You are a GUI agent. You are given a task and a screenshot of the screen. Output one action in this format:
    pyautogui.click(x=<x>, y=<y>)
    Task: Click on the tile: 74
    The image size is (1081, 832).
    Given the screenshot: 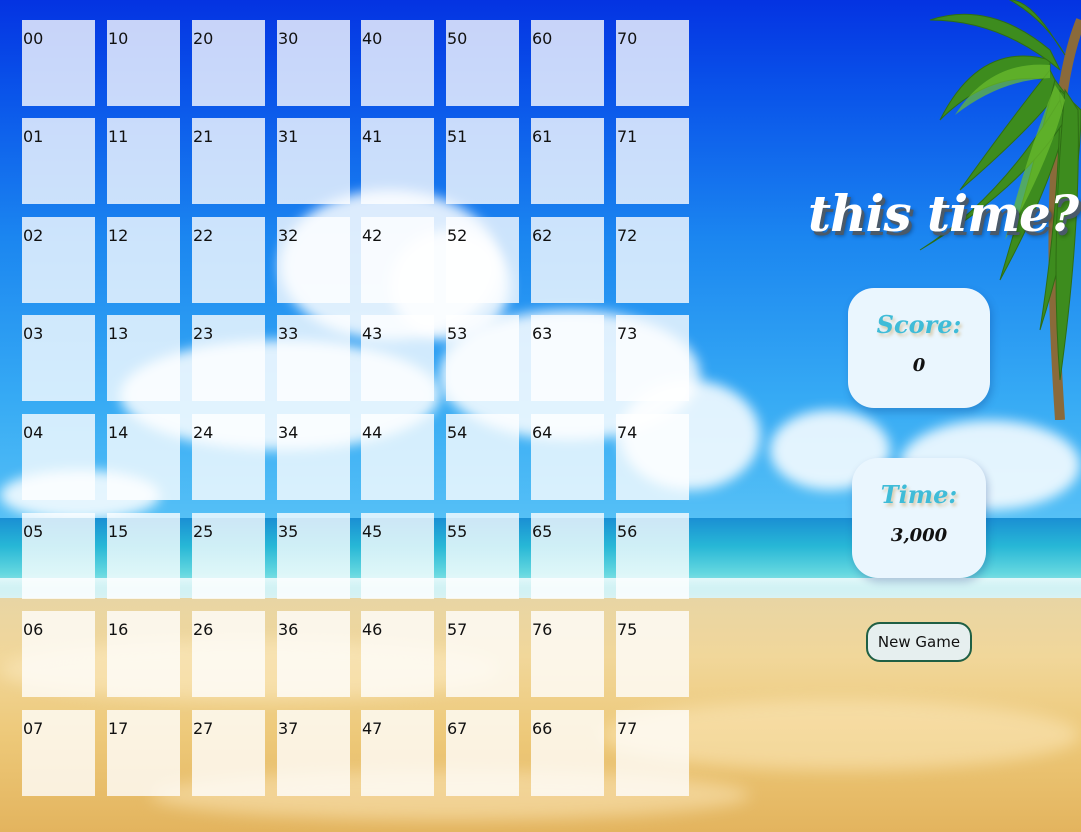 What is the action you would take?
    pyautogui.click(x=652, y=457)
    